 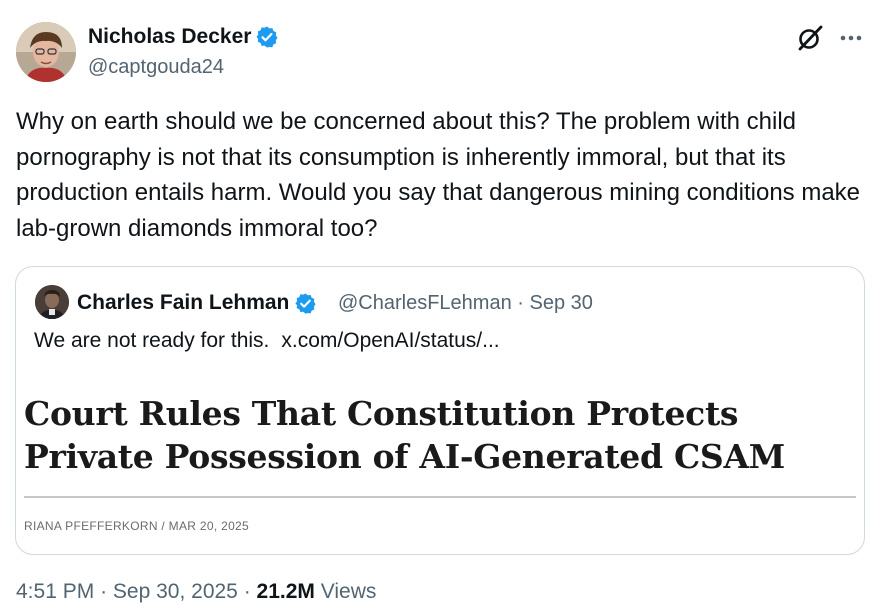 I want to click on author-name: Nicholas Decker, so click(x=183, y=37).